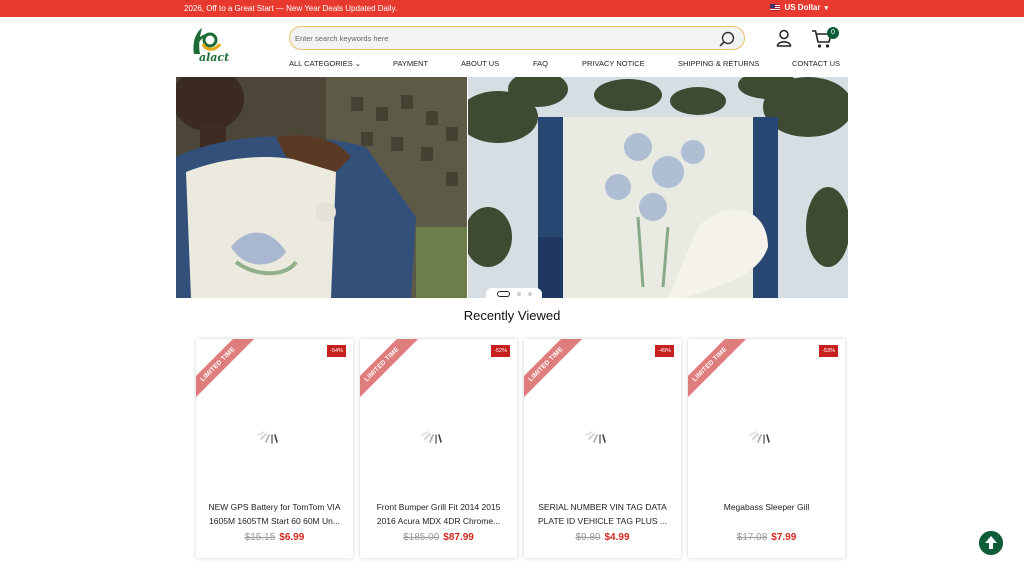 Image resolution: width=1024 pixels, height=576 pixels. What do you see at coordinates (784, 38) in the screenshot?
I see `user-account-icon` at bounding box center [784, 38].